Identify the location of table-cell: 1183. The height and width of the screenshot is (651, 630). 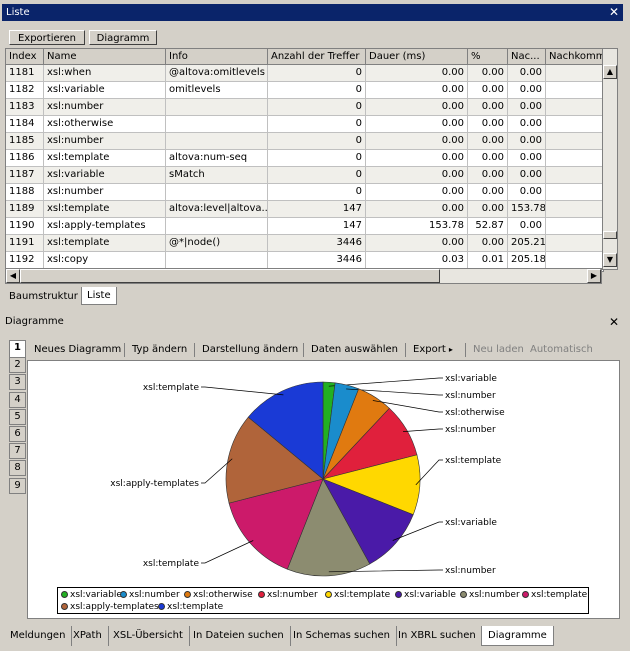
(25, 107).